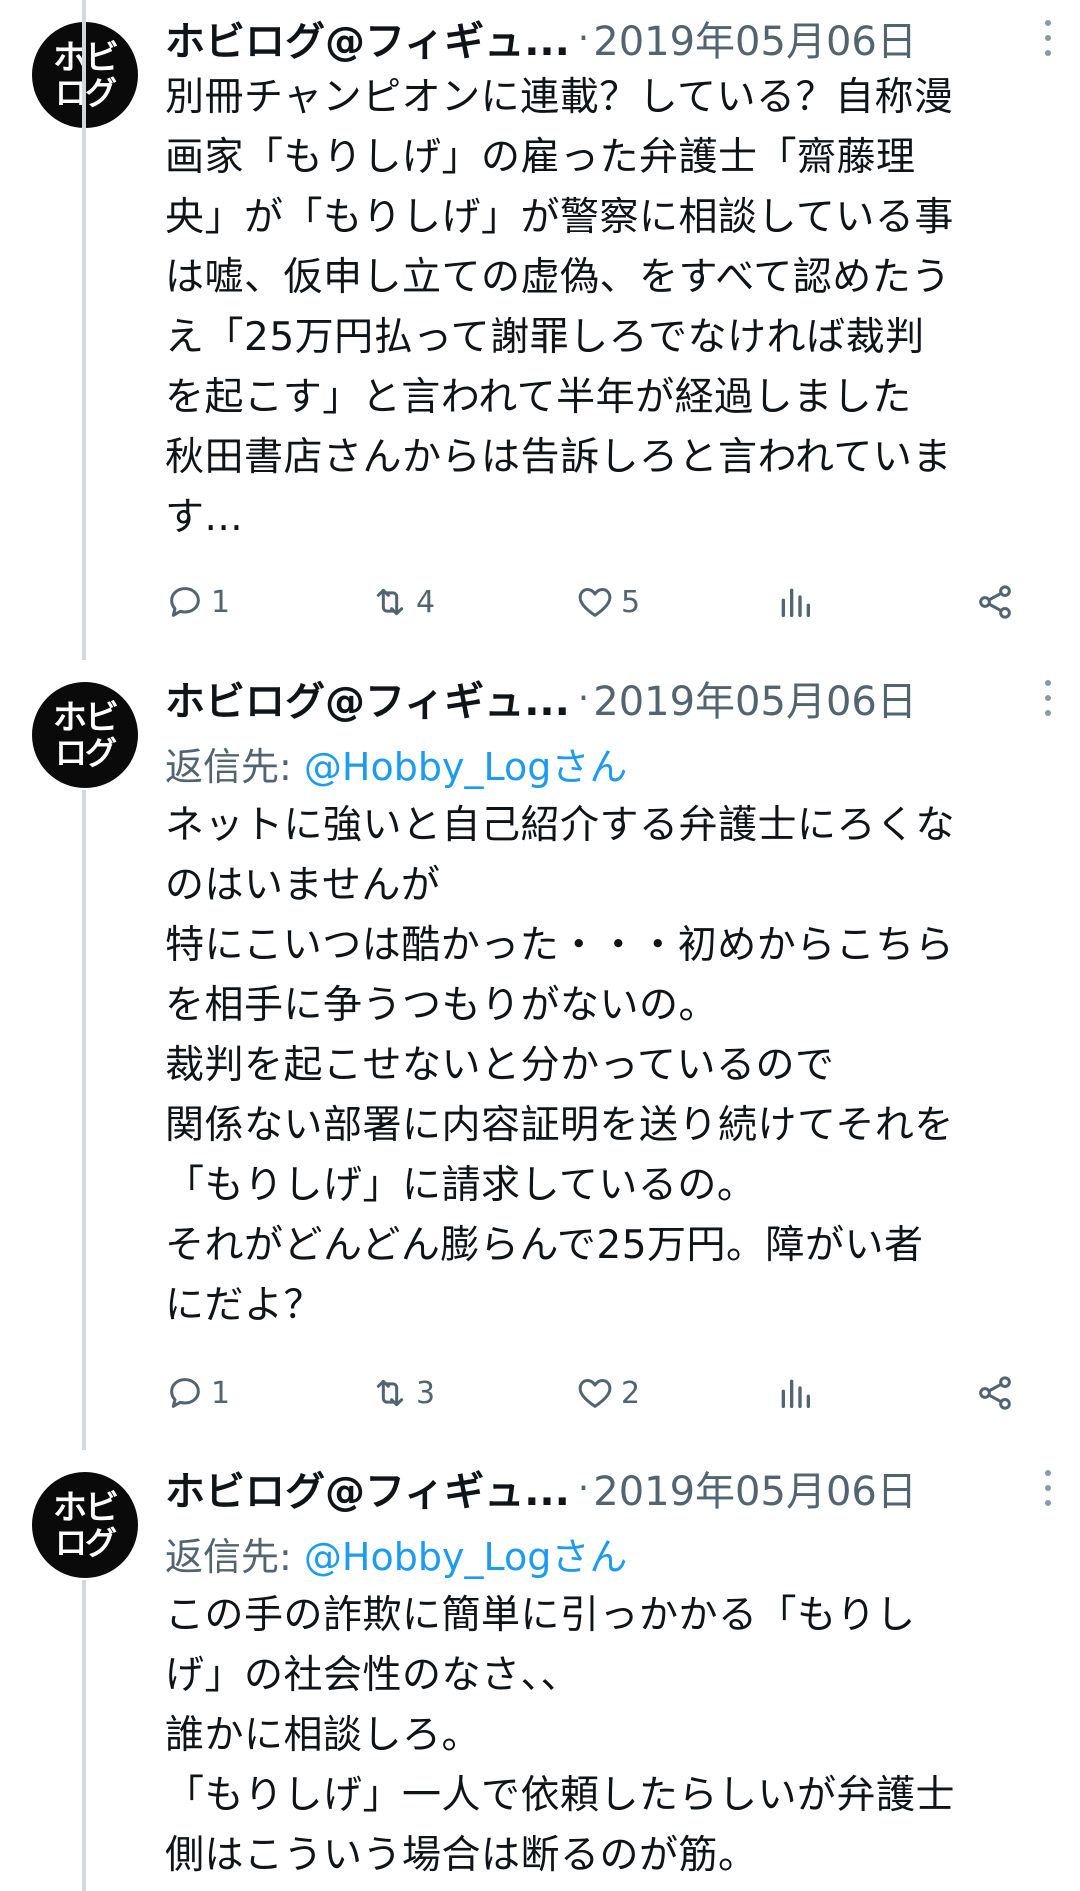 The height and width of the screenshot is (1891, 1080). Describe the element at coordinates (631, 1393) in the screenshot. I see `like-count: 2` at that location.